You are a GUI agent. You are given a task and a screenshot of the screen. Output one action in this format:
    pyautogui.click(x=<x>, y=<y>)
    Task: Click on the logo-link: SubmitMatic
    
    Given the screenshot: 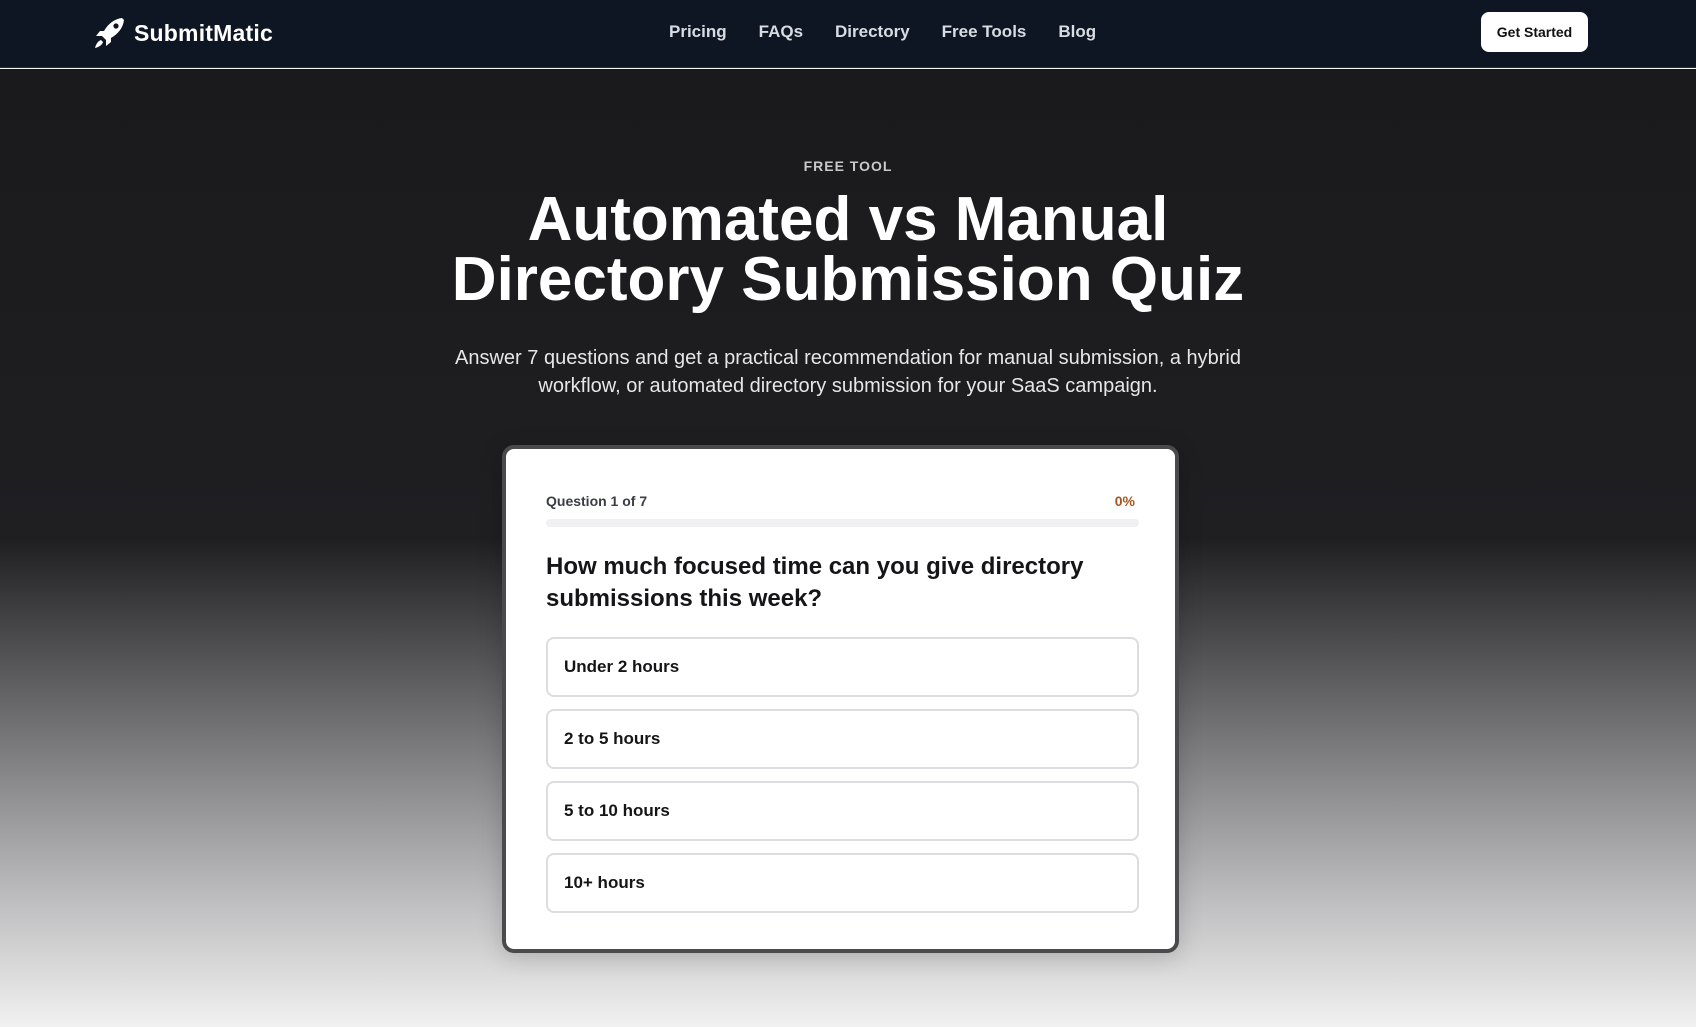 What is the action you would take?
    pyautogui.click(x=182, y=33)
    